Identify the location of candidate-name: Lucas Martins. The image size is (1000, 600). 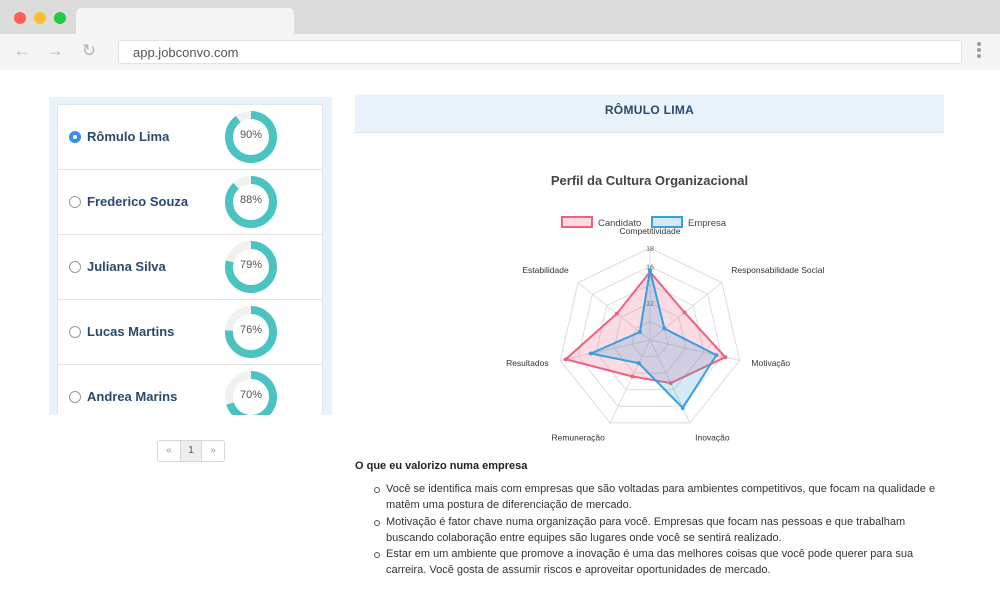
(131, 331).